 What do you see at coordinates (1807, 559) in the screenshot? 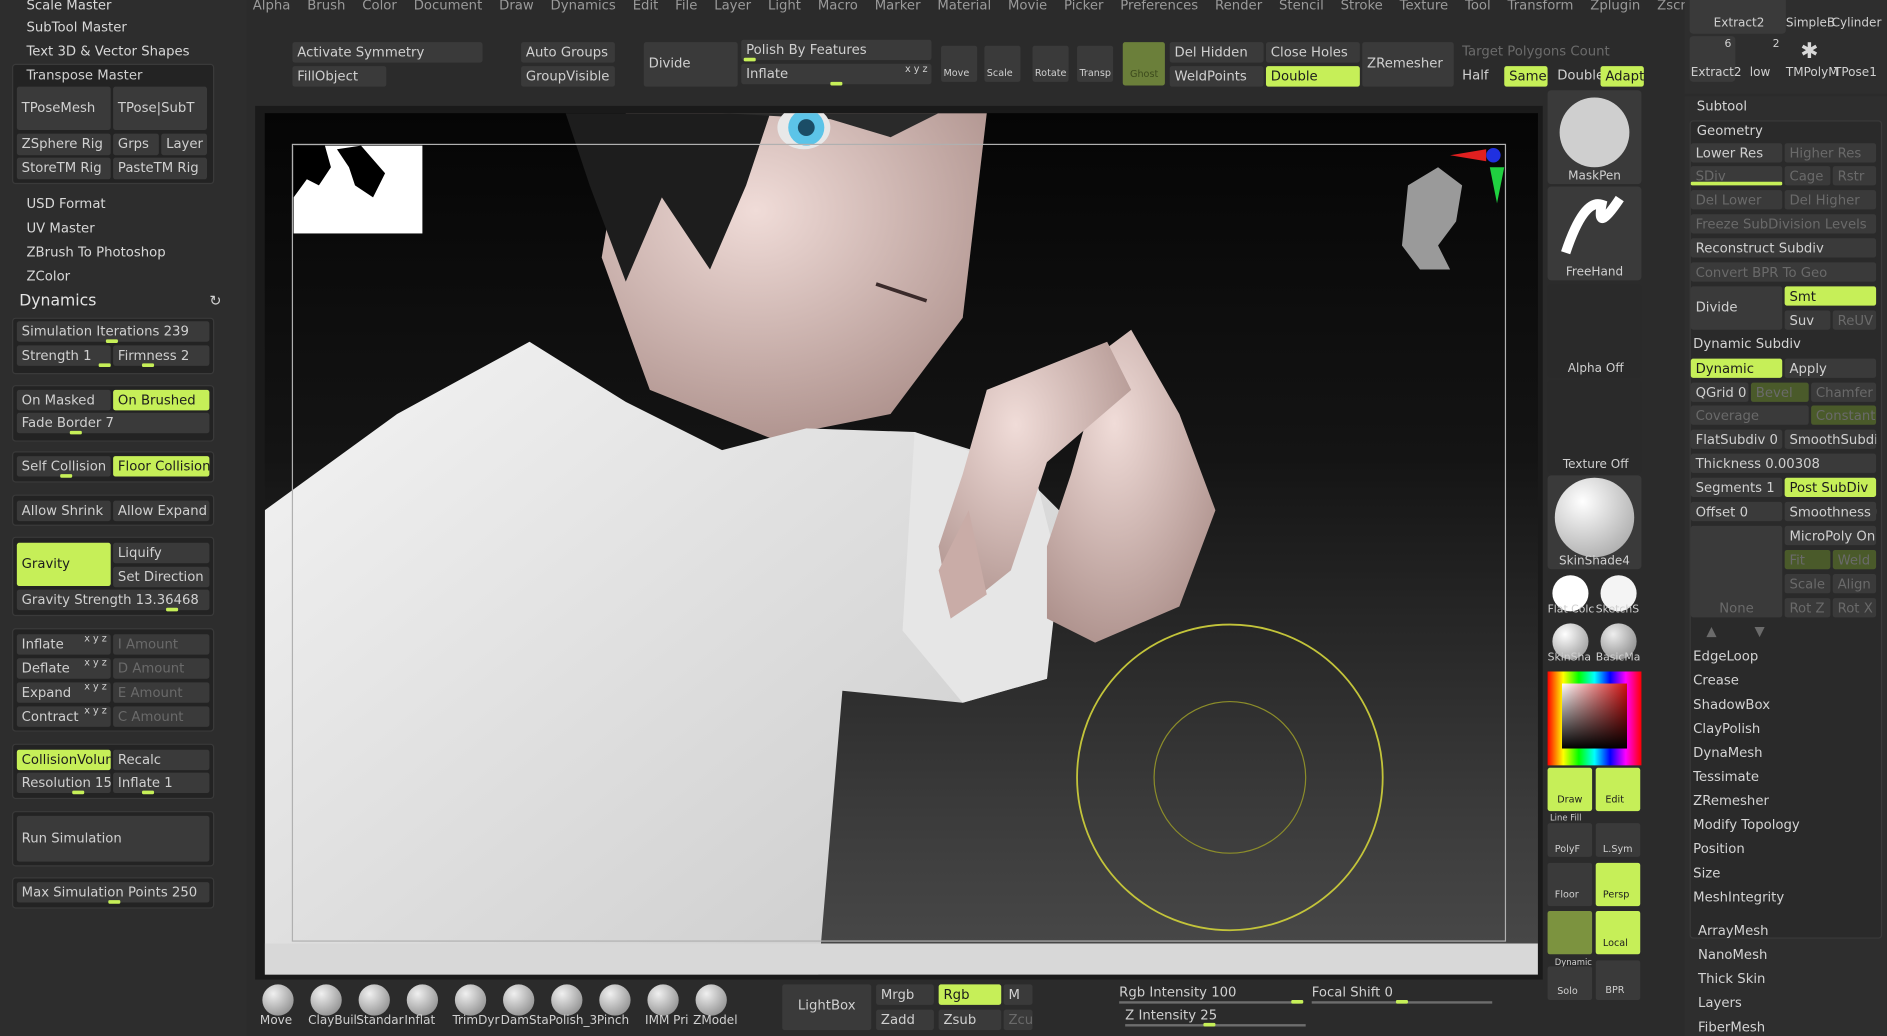
I see `fit-button: Fit` at bounding box center [1807, 559].